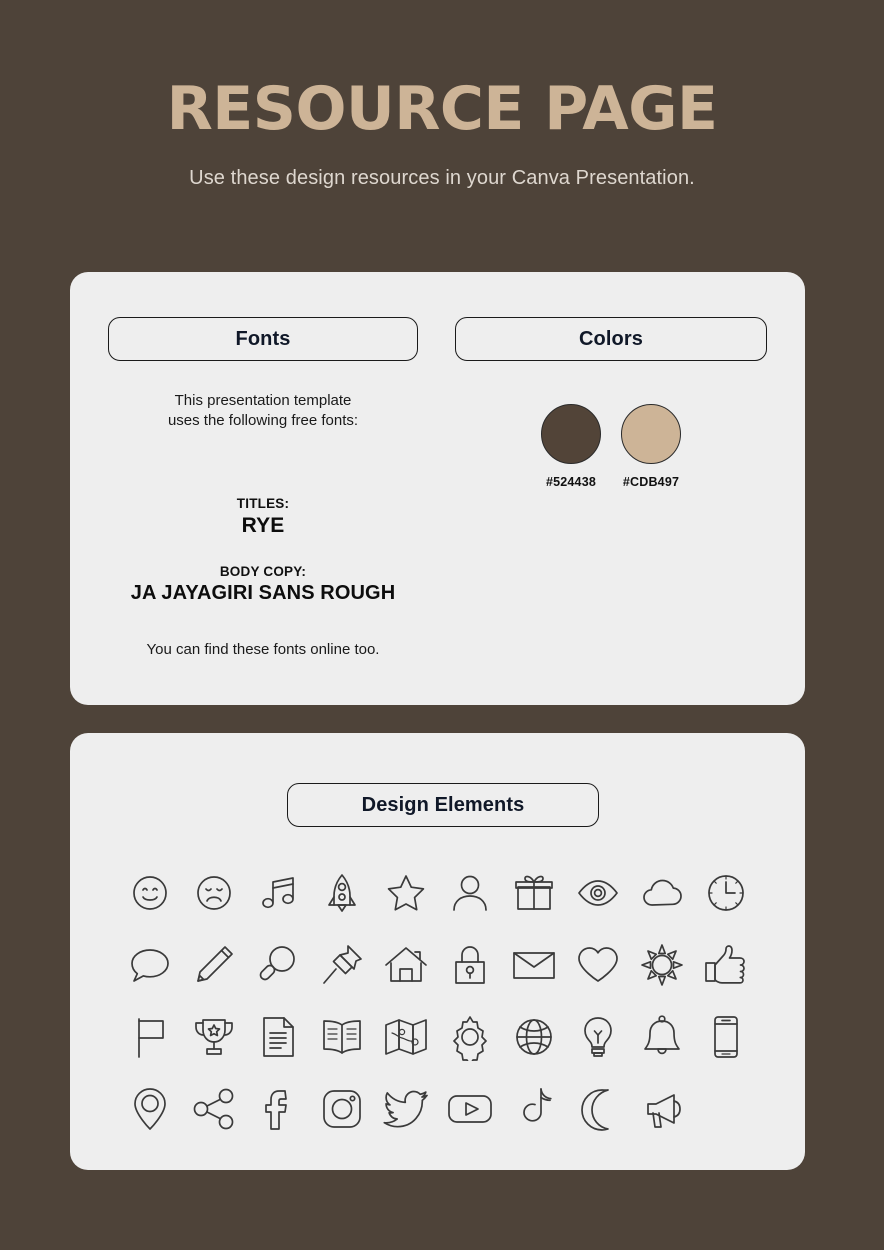  Describe the element at coordinates (342, 965) in the screenshot. I see `pushpin-icon` at that location.